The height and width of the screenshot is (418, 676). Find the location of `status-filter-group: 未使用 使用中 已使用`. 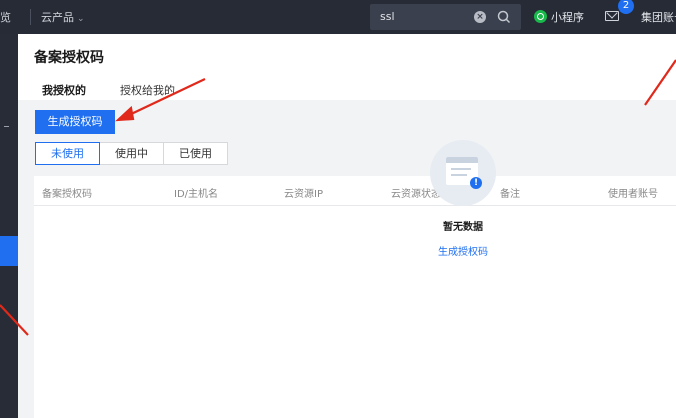

status-filter-group: 未使用 使用中 已使用 is located at coordinates (131, 153).